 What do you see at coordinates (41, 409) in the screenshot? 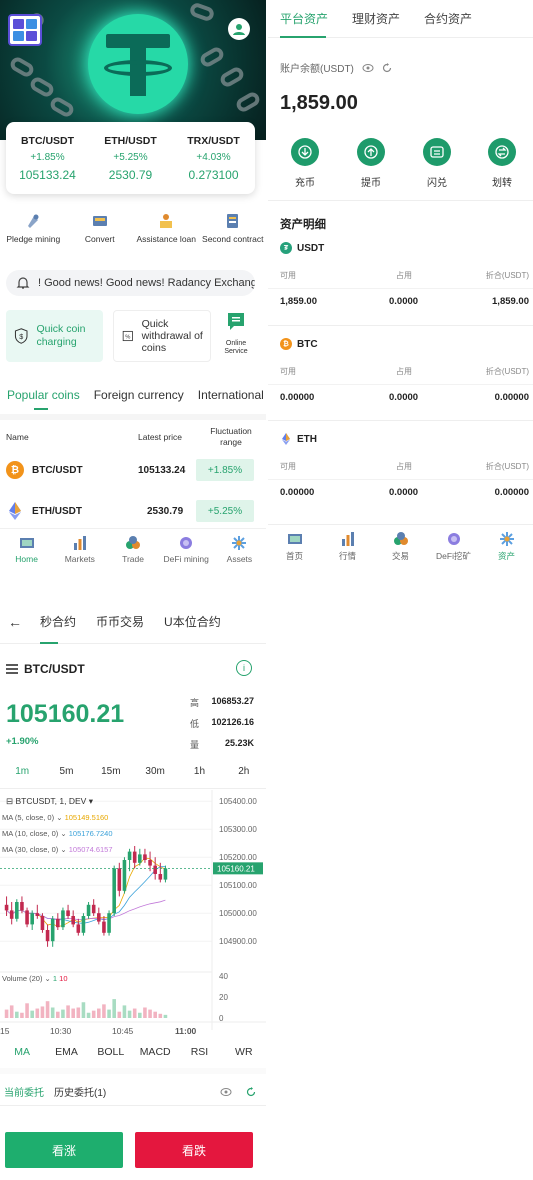
I see `tab-underline` at bounding box center [41, 409].